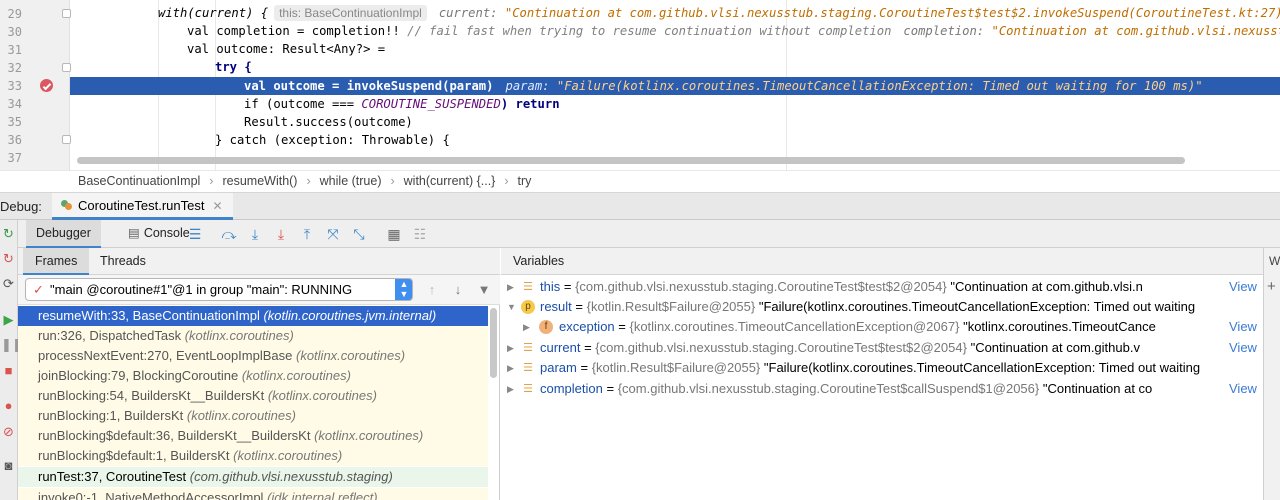  Describe the element at coordinates (229, 234) in the screenshot. I see `show-execution-point-icon: ⤼` at that location.